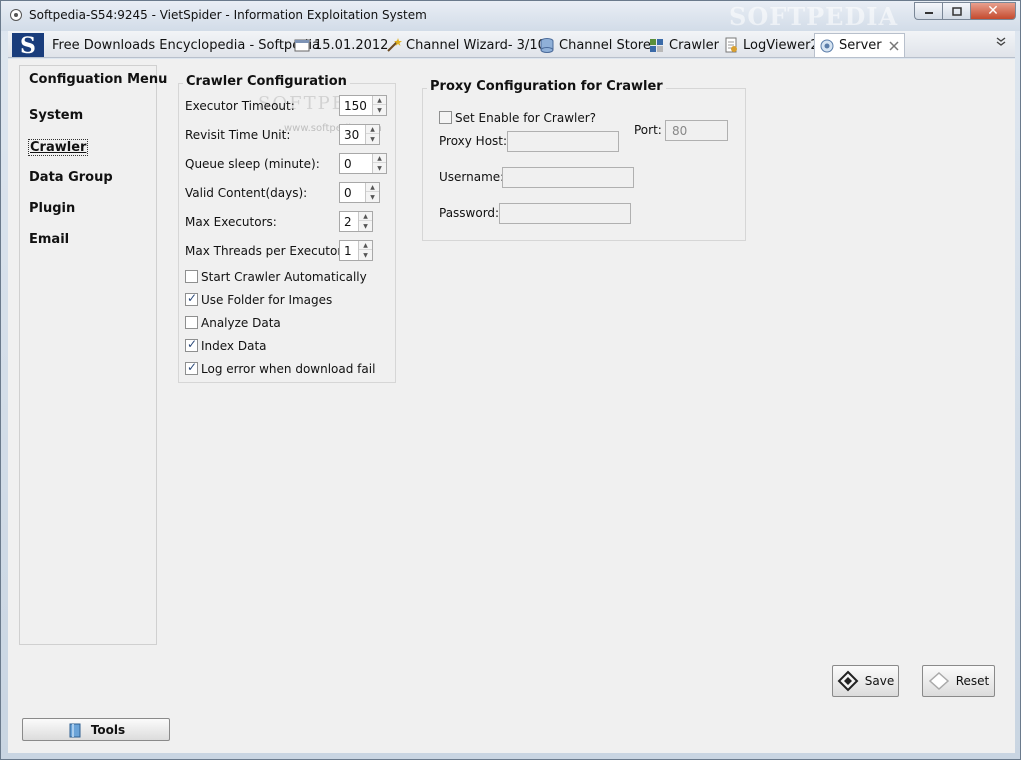  What do you see at coordinates (563, 141) in the screenshot?
I see `proxy-host-input` at bounding box center [563, 141].